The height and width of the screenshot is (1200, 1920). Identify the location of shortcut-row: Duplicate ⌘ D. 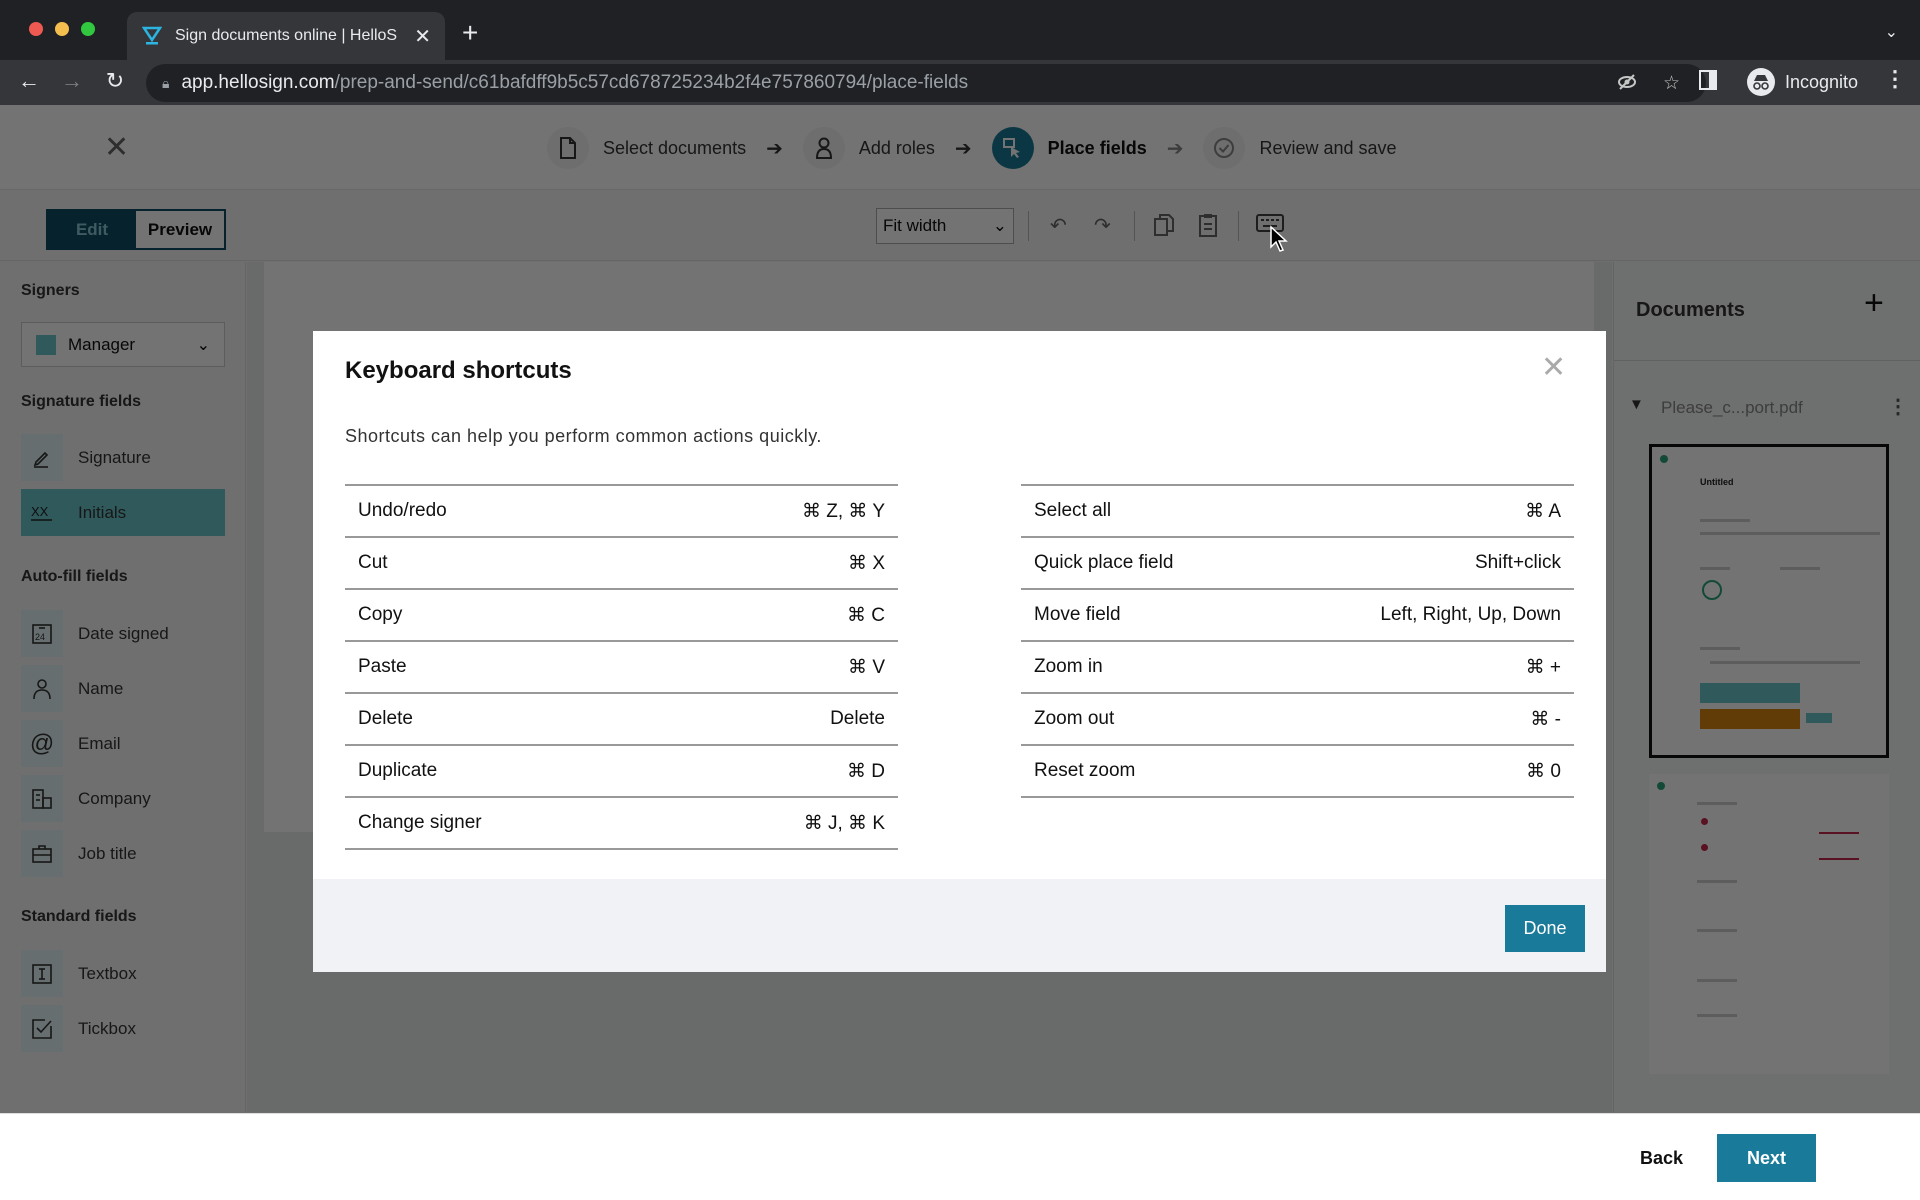
(621, 772).